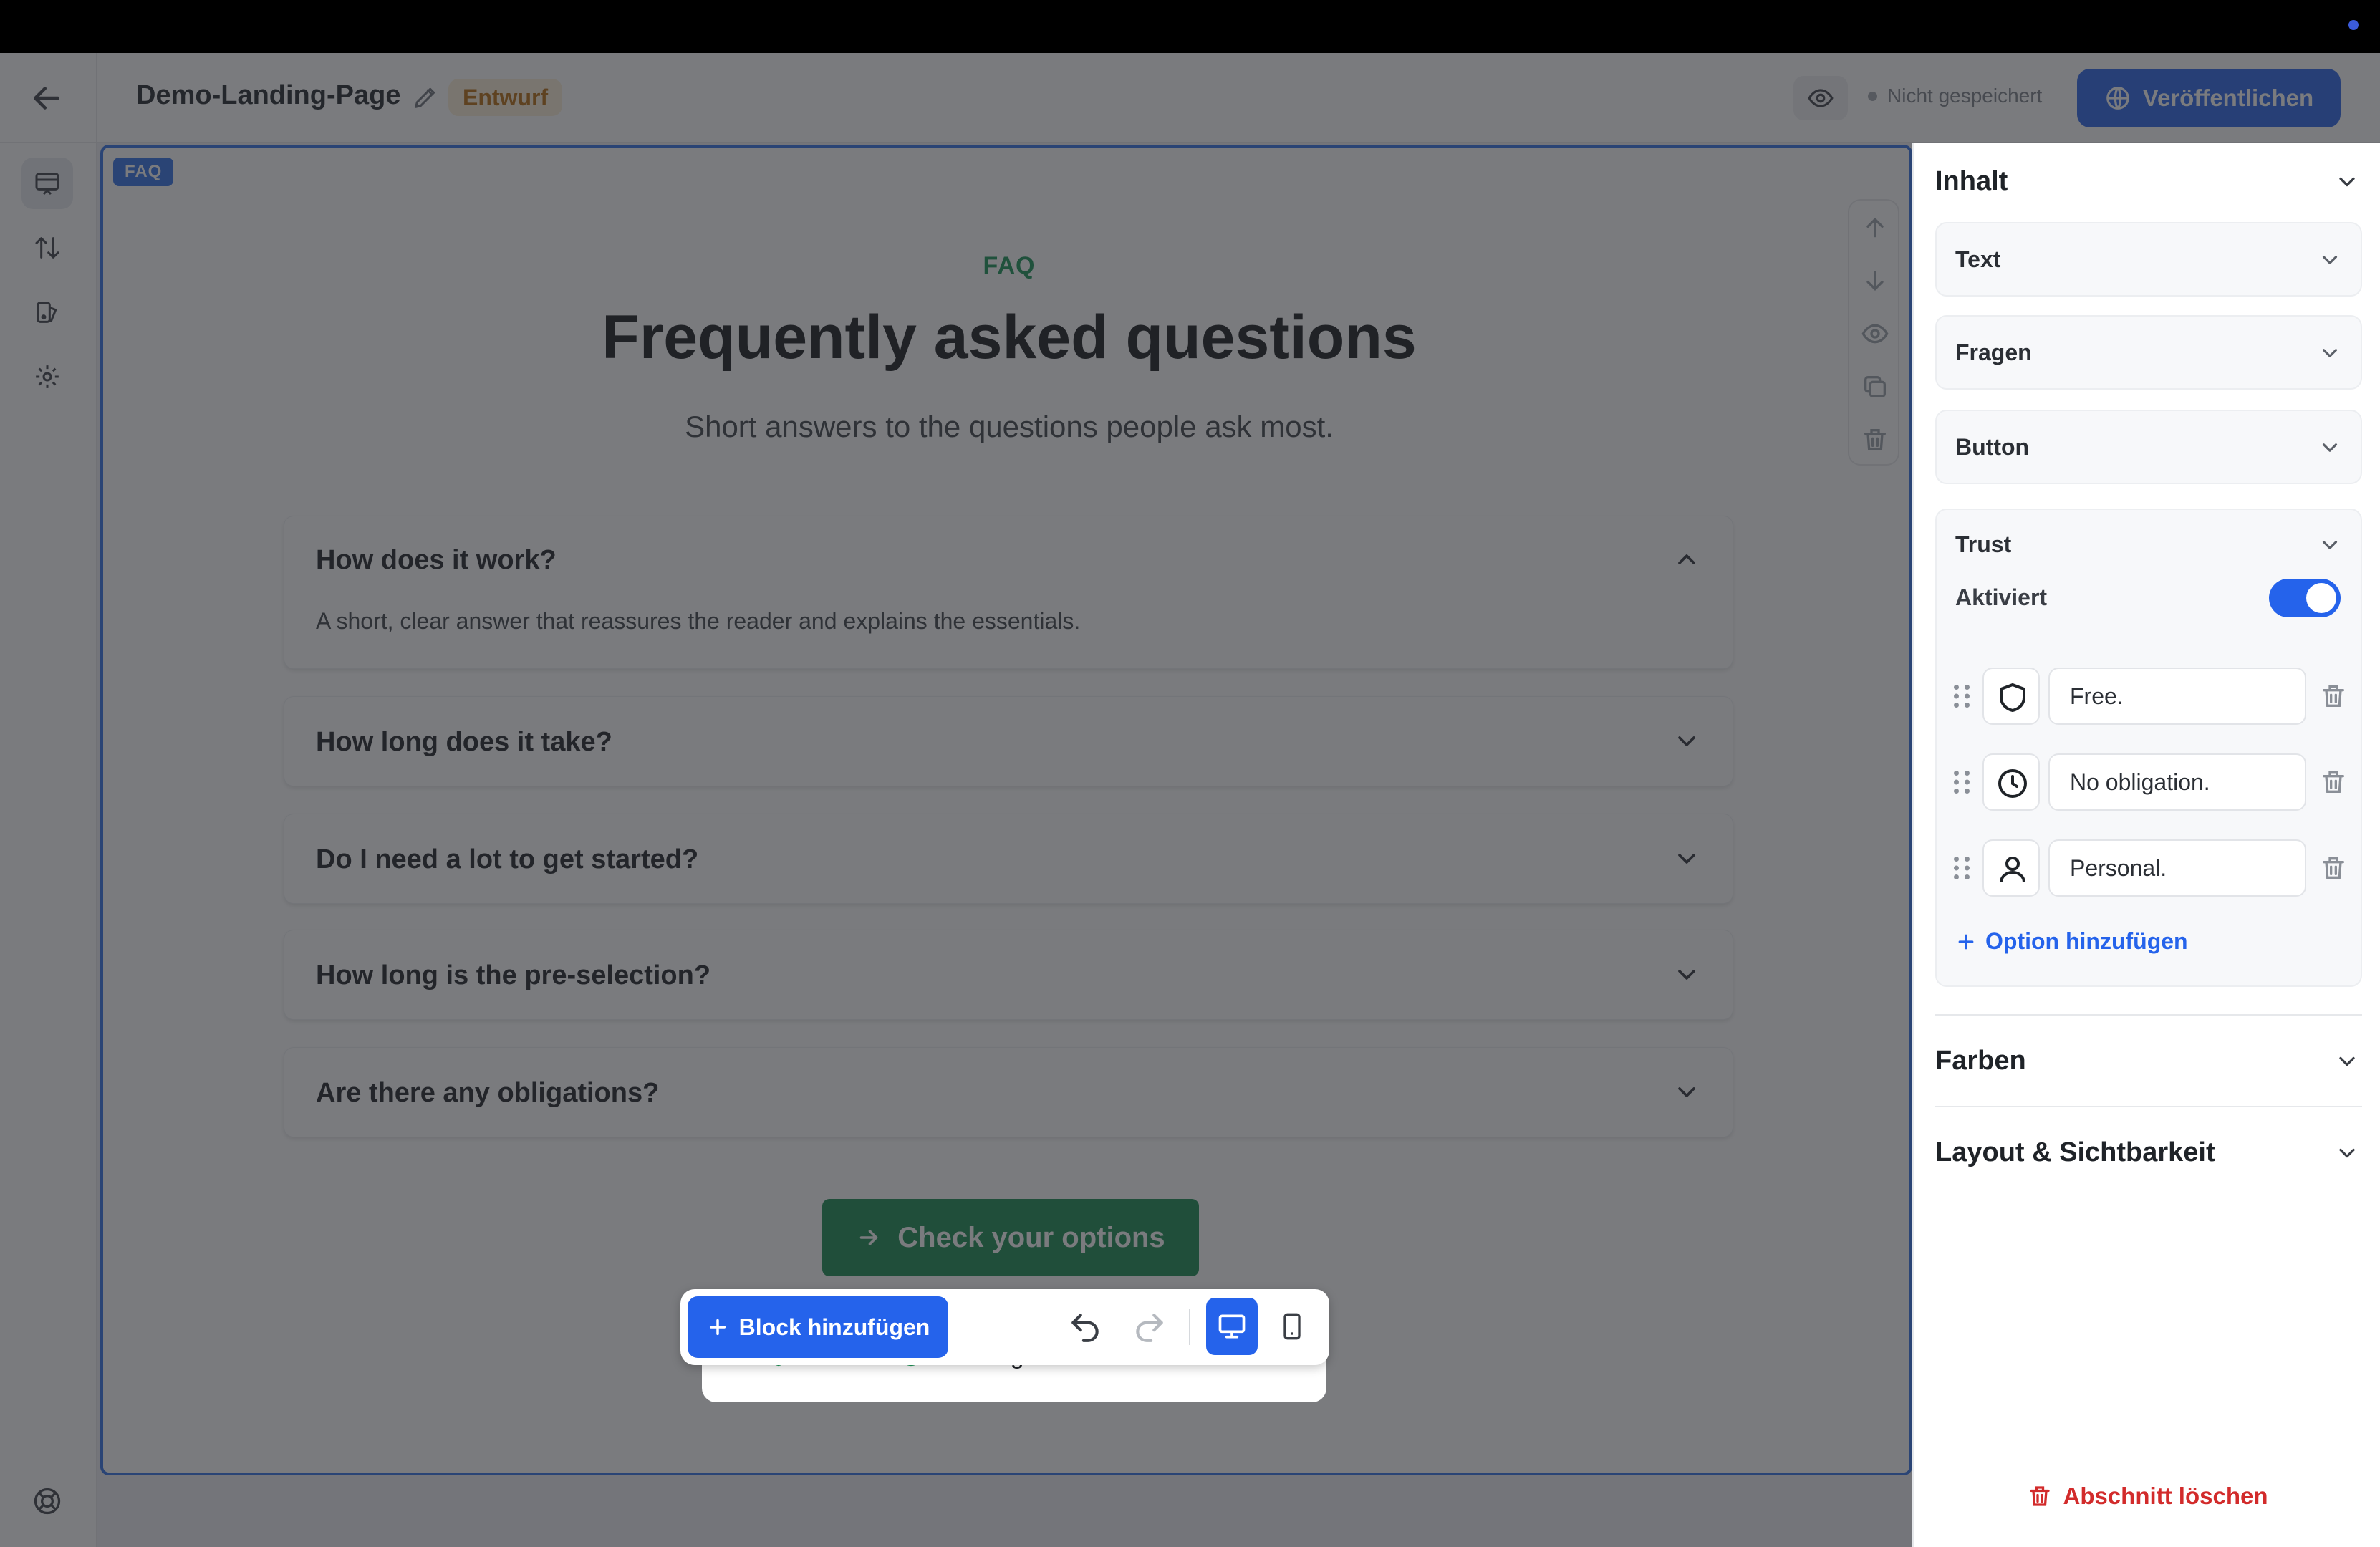 Image resolution: width=2380 pixels, height=1547 pixels. I want to click on arrow-left-icon, so click(46, 98).